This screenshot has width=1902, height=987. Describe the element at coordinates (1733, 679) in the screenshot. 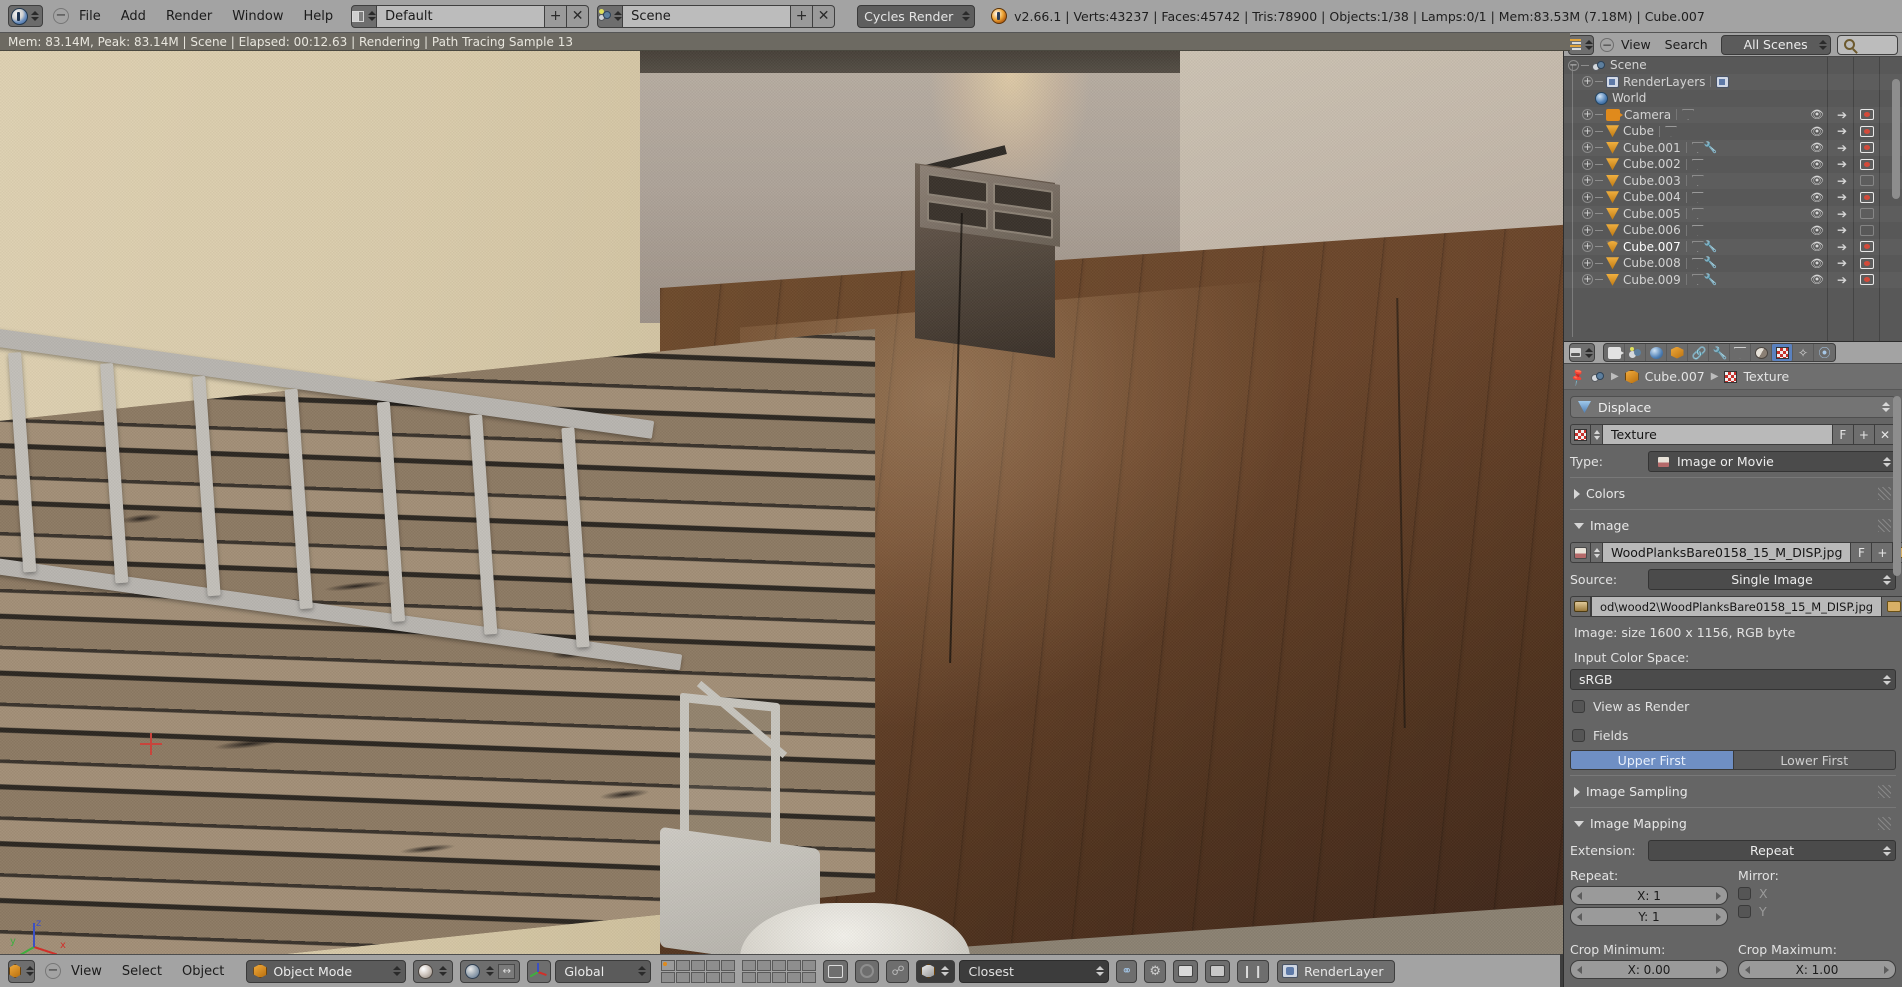

I see `colorspace-dropdown: sRGB` at that location.